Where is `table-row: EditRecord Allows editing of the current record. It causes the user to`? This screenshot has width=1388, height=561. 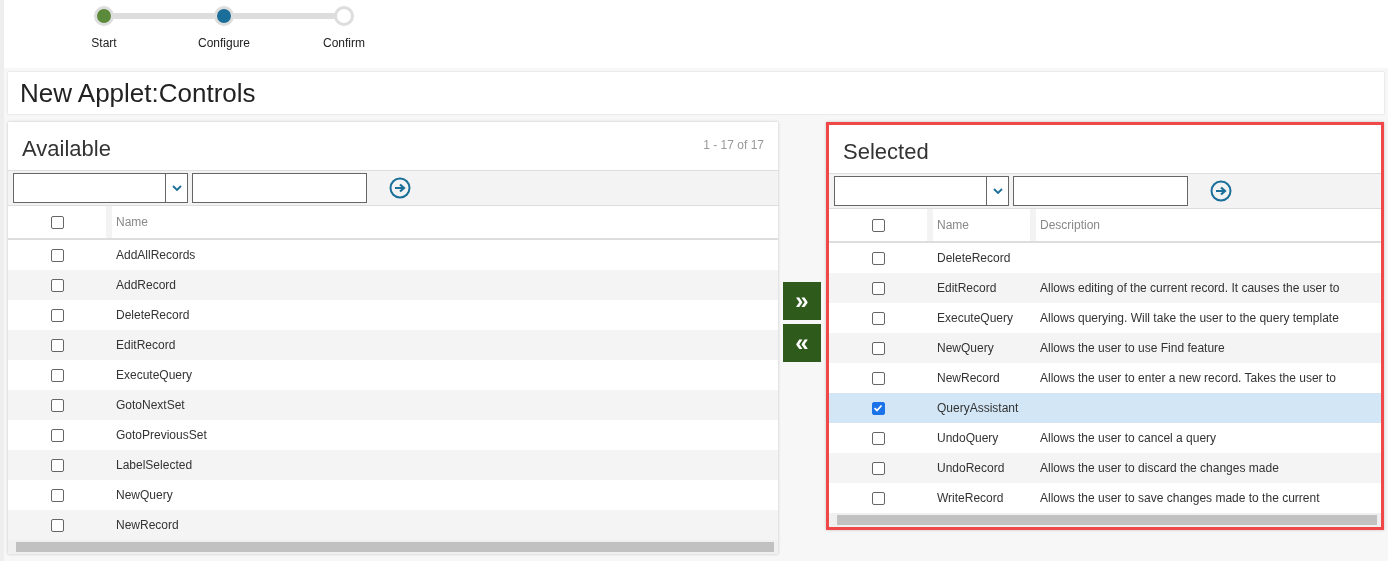
table-row: EditRecord Allows editing of the current record. It causes the user to is located at coordinates (1105, 288).